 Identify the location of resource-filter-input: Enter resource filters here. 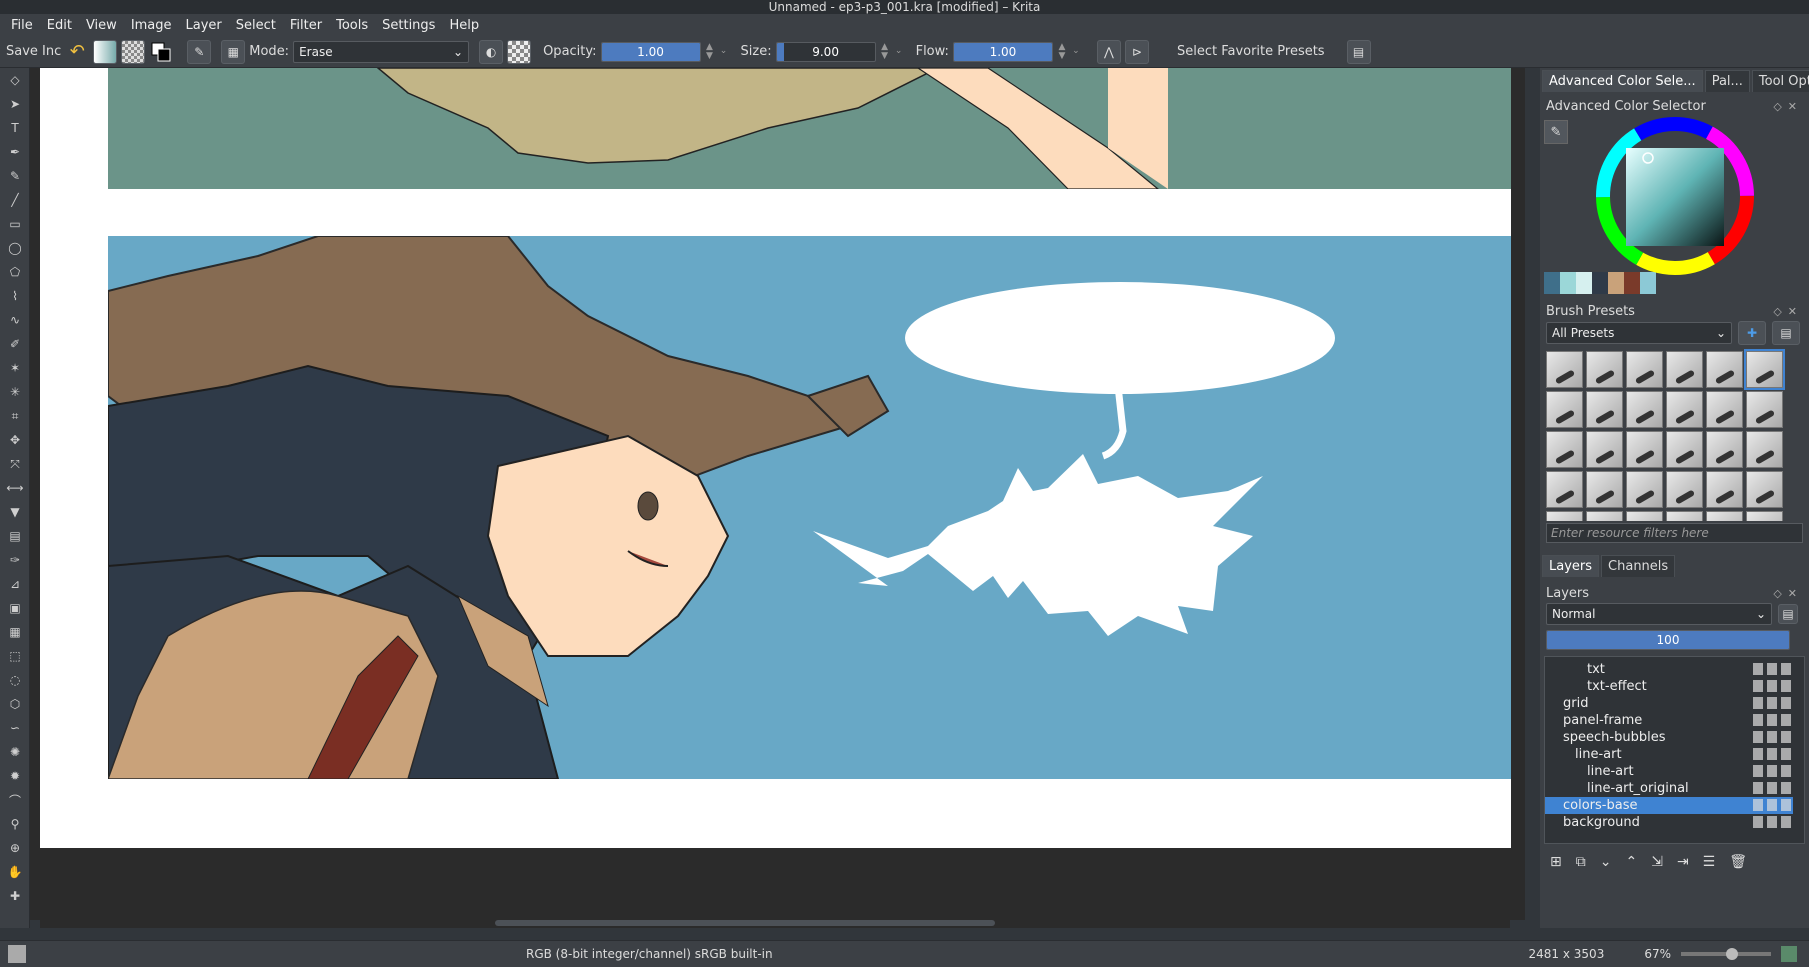
(1674, 533).